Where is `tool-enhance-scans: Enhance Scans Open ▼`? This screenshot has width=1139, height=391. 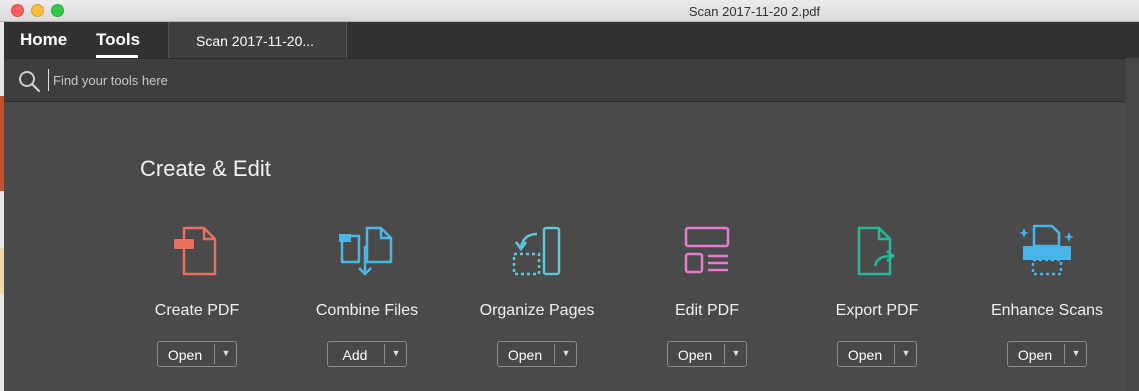 tool-enhance-scans: Enhance Scans Open ▼ is located at coordinates (1047, 294).